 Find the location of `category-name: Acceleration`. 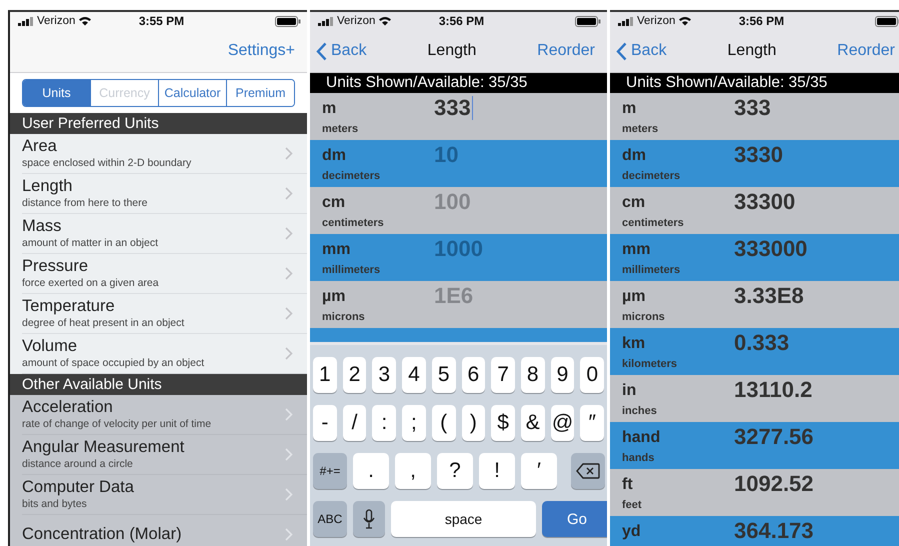

category-name: Acceleration is located at coordinates (68, 407).